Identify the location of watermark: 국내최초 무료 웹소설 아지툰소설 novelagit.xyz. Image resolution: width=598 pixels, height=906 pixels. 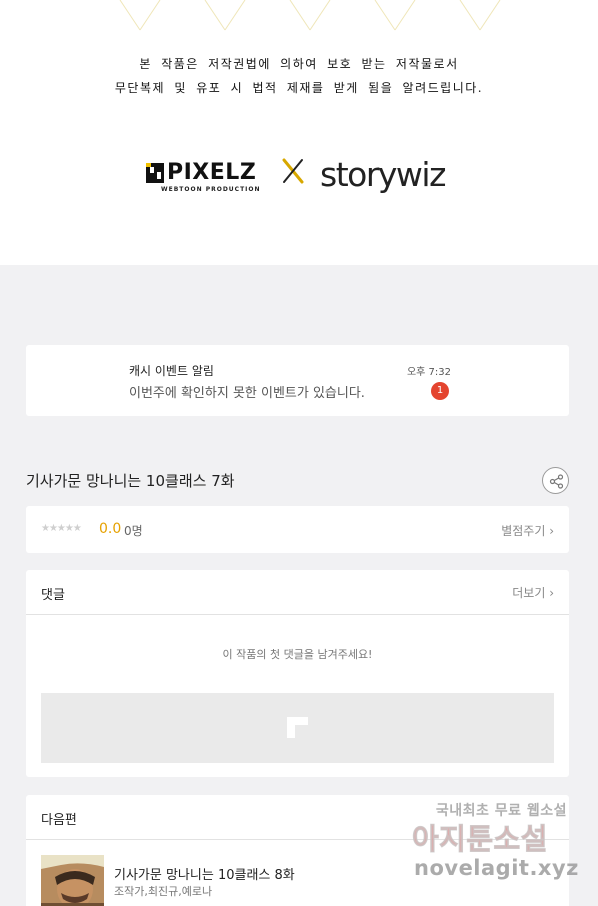
(494, 843).